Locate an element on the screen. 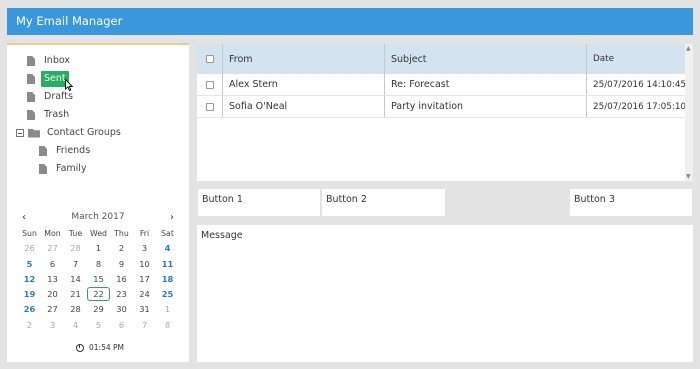 This screenshot has height=369, width=700. calendar-day: 13 is located at coordinates (52, 279).